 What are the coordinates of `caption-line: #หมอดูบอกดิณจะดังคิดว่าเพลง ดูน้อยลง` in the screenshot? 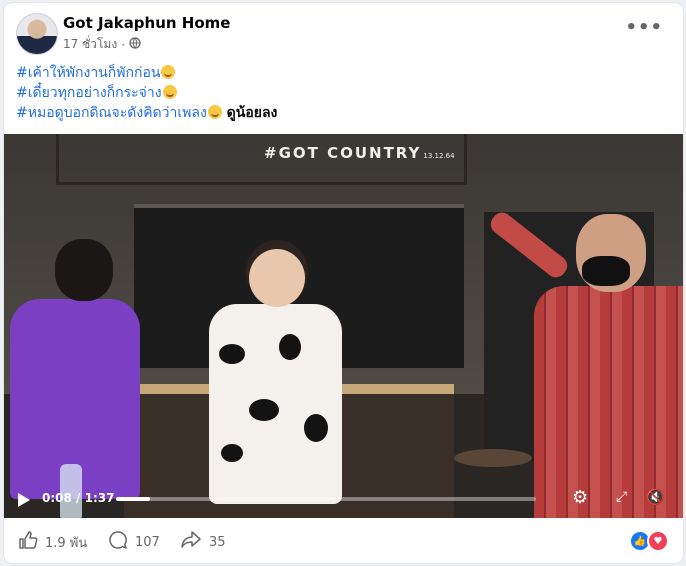 It's located at (146, 113).